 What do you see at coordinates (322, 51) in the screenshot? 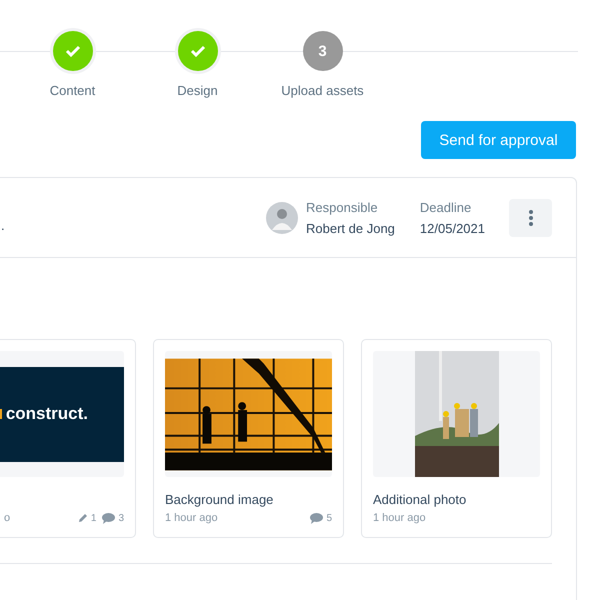
I see `step-indicator: 3` at bounding box center [322, 51].